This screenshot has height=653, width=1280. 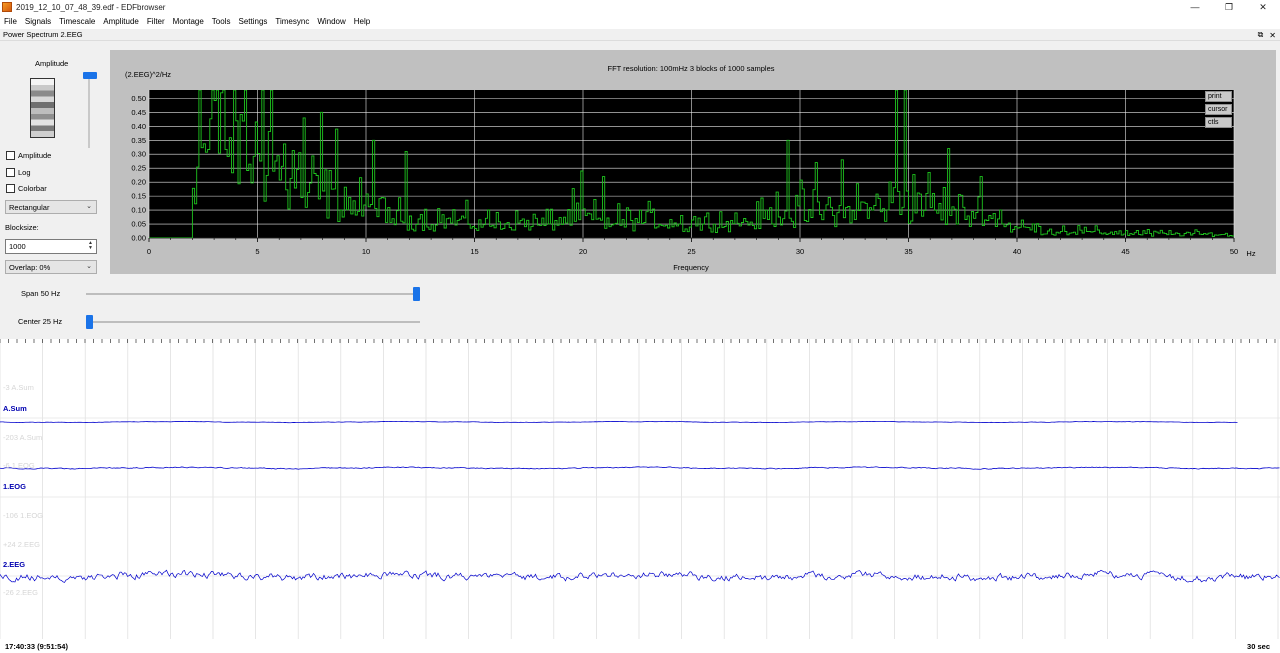 I want to click on overlap-select: Overlap: 0% ⌄, so click(x=51, y=267).